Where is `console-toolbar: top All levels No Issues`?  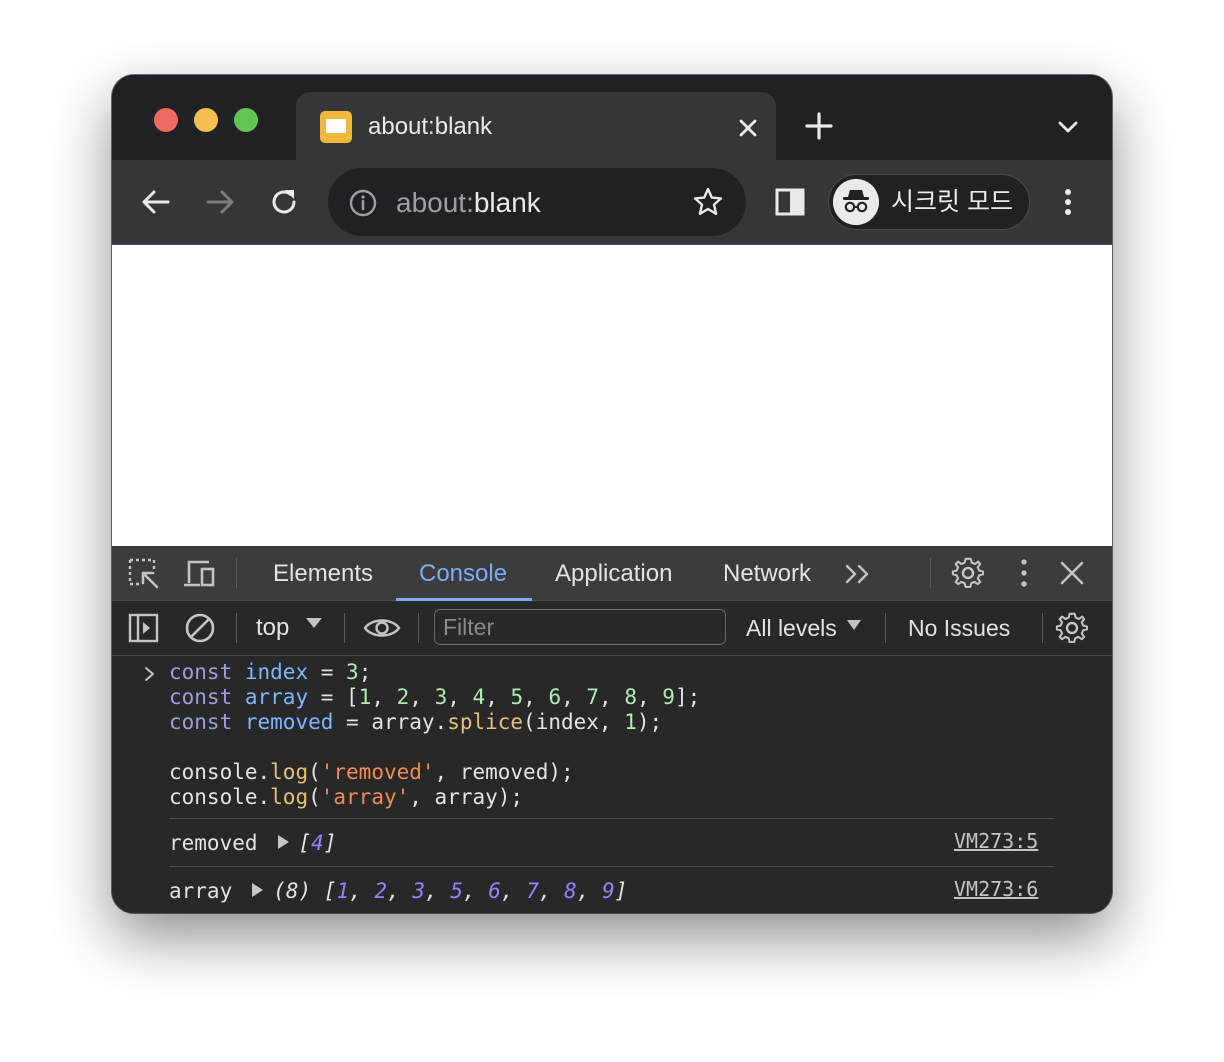
console-toolbar: top All levels No Issues is located at coordinates (612, 628).